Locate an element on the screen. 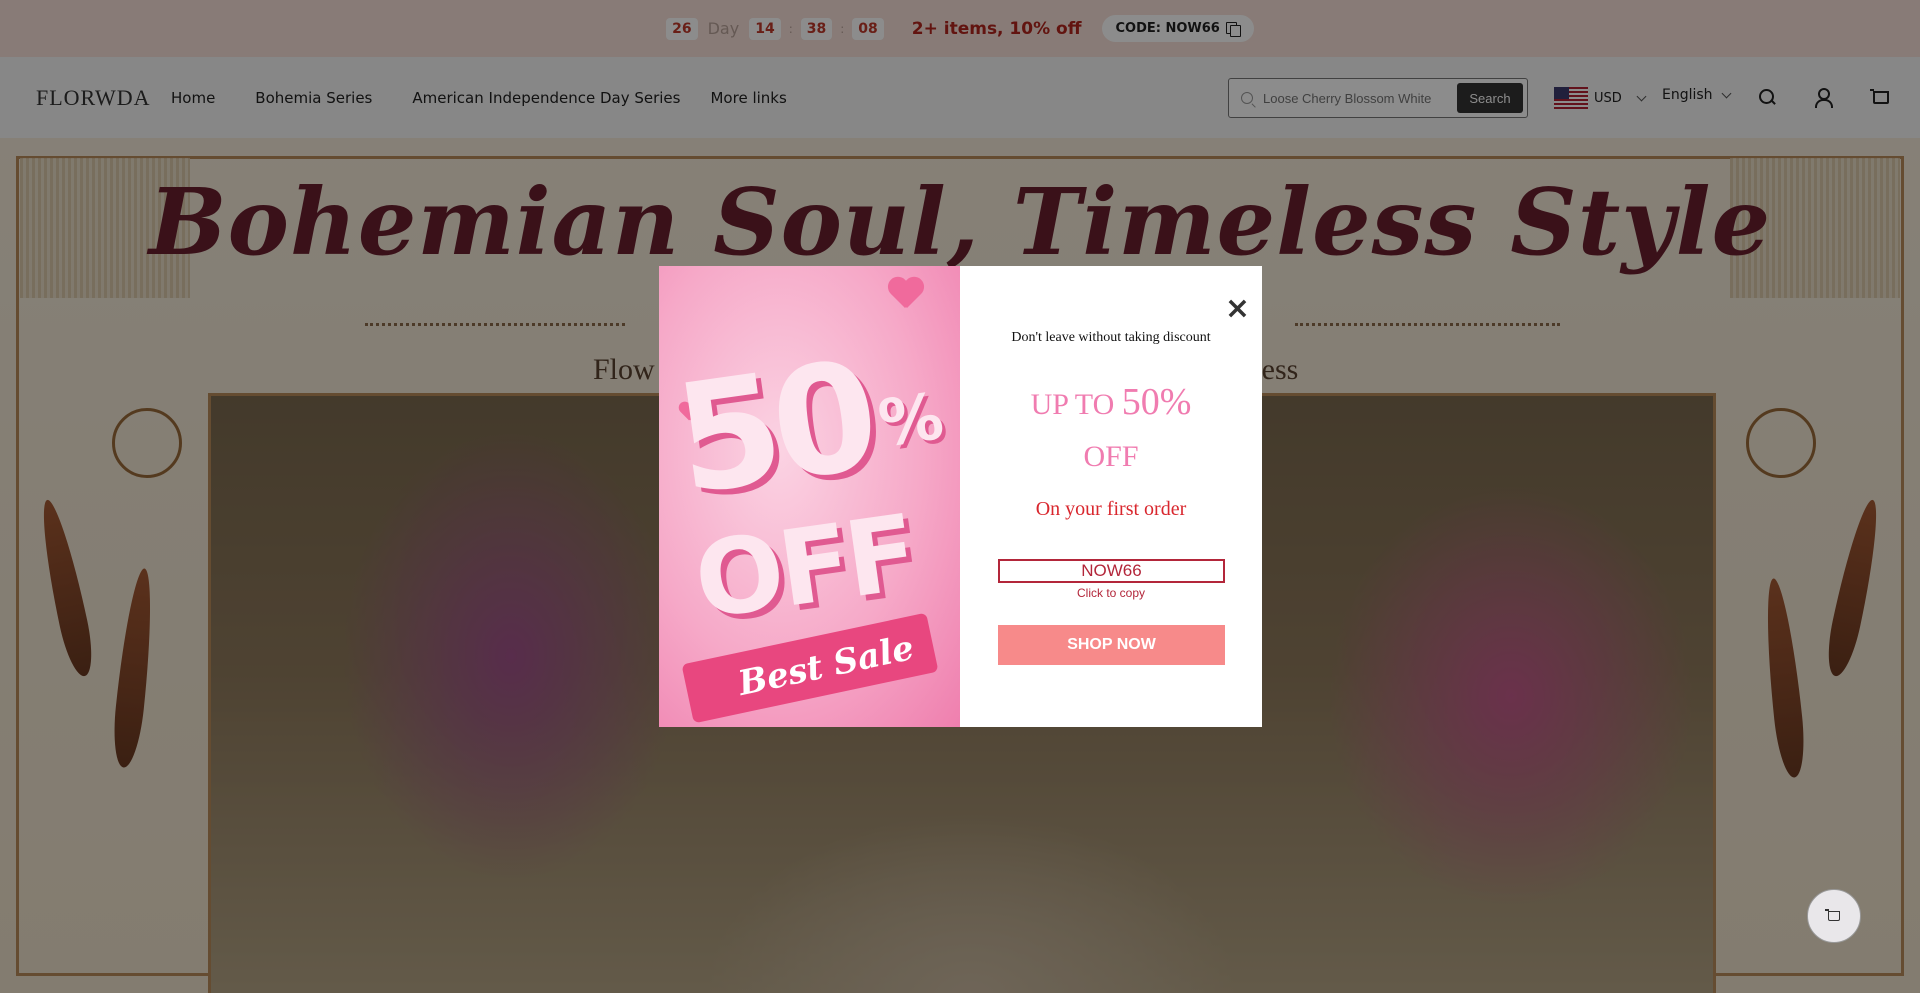 The width and height of the screenshot is (1920, 993). close-icon: × is located at coordinates (1237, 309).